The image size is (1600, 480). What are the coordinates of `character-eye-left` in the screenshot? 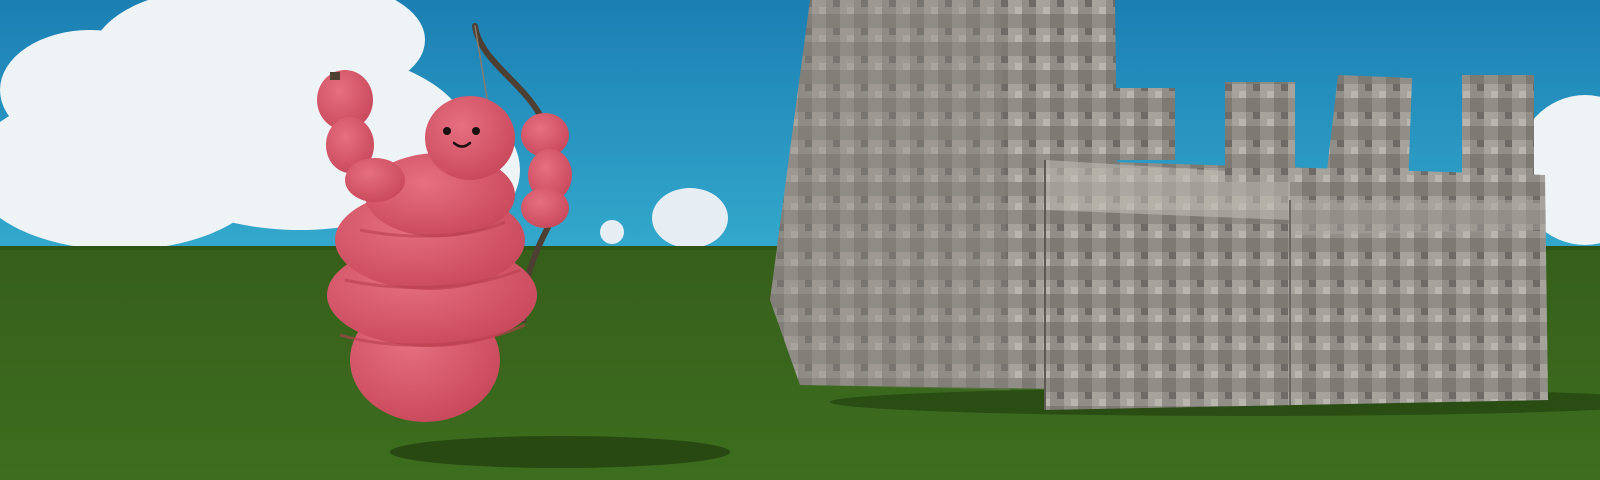 It's located at (447, 131).